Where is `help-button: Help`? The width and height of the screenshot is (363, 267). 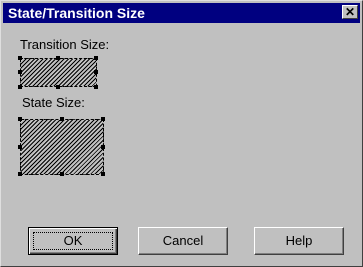 help-button: Help is located at coordinates (299, 241).